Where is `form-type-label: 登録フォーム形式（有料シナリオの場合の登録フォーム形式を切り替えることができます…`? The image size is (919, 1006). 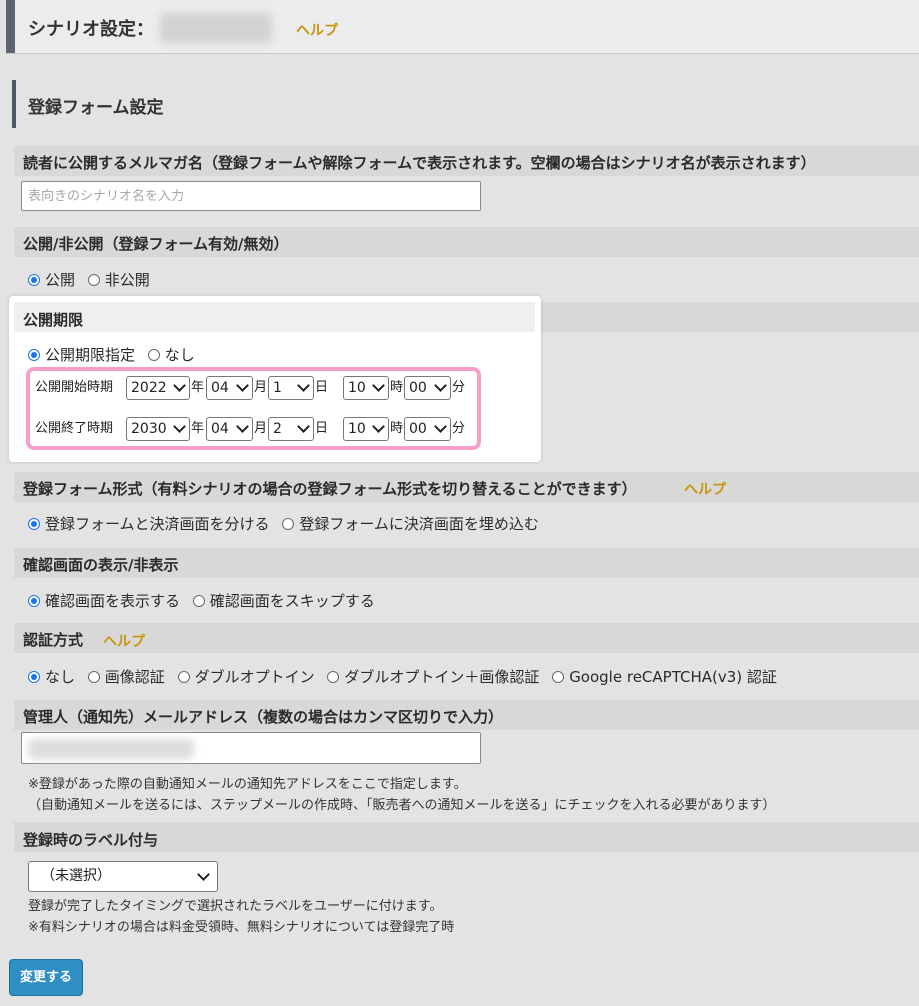
form-type-label: 登録フォーム形式（有料シナリオの場合の登録フォーム形式を切り替えることができます… is located at coordinates (330, 489).